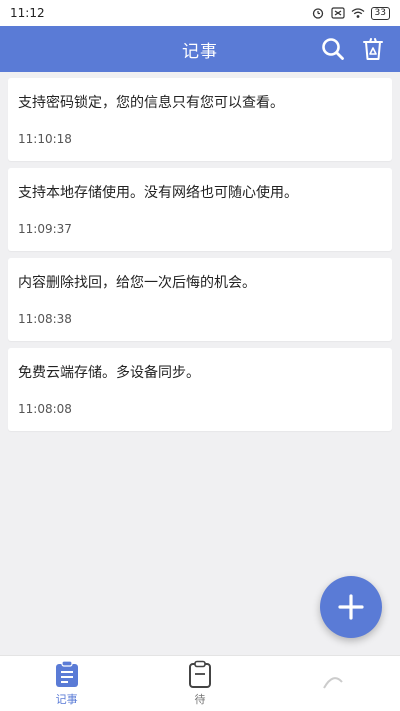 The width and height of the screenshot is (400, 711). What do you see at coordinates (137, 283) in the screenshot?
I see `note-text: 内容删除找回，给您一次后悔的机会。` at bounding box center [137, 283].